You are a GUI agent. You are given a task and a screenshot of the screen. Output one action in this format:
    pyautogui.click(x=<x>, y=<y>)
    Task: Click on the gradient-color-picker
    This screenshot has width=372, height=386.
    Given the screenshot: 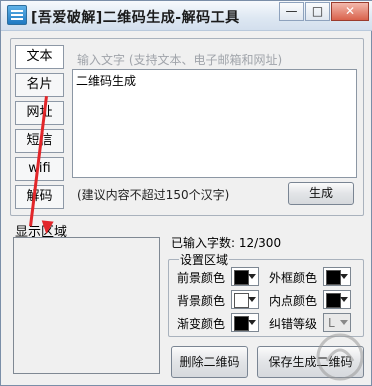 What is the action you would take?
    pyautogui.click(x=245, y=322)
    